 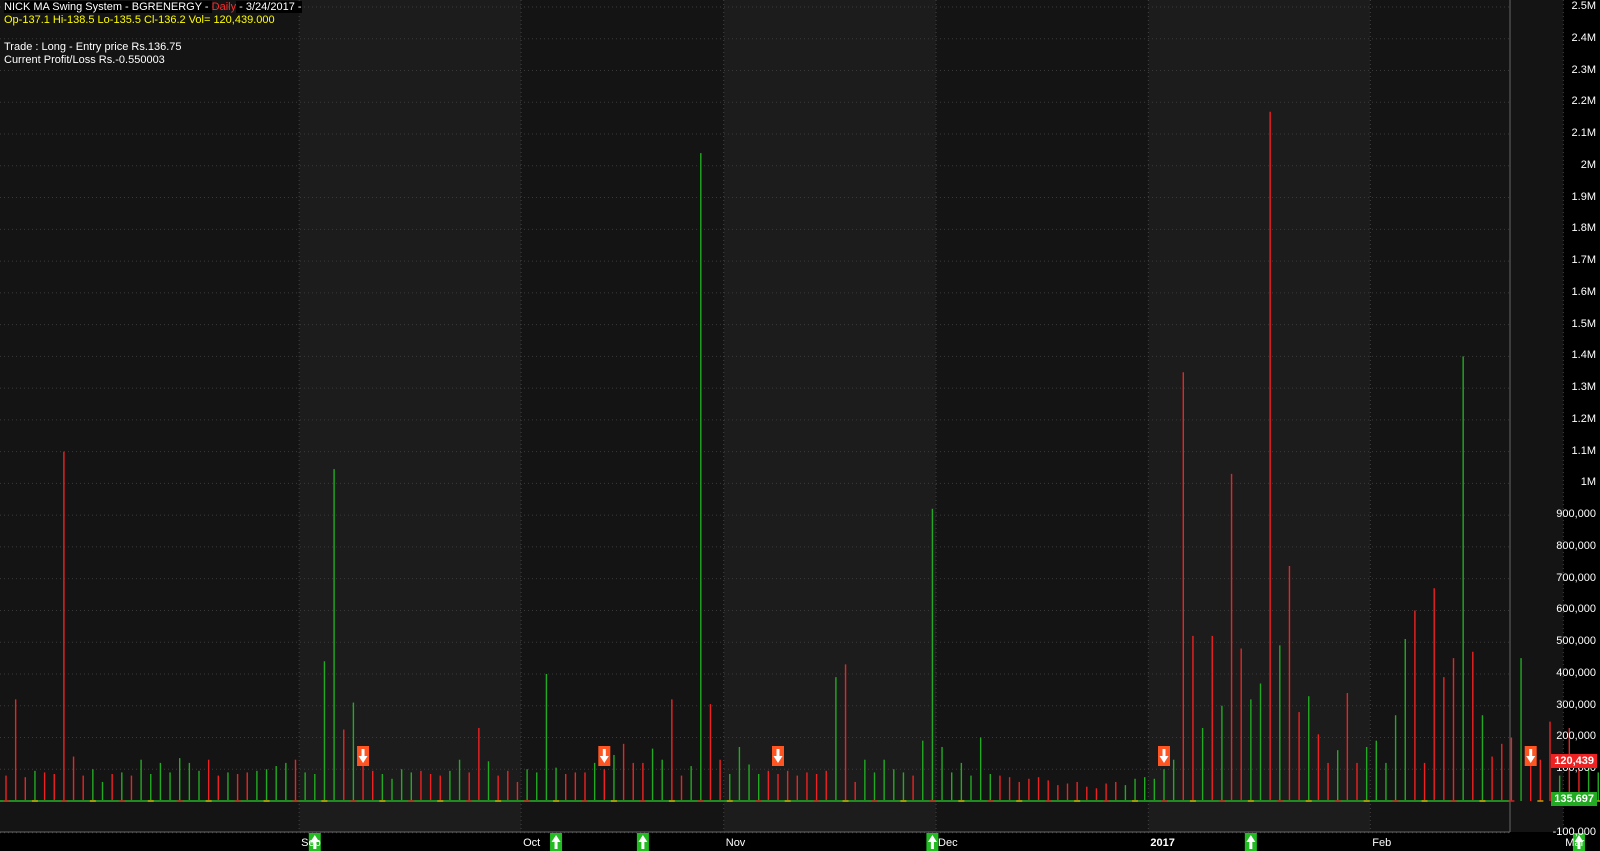 I want to click on date-label: 3/24/2017, so click(x=270, y=7).